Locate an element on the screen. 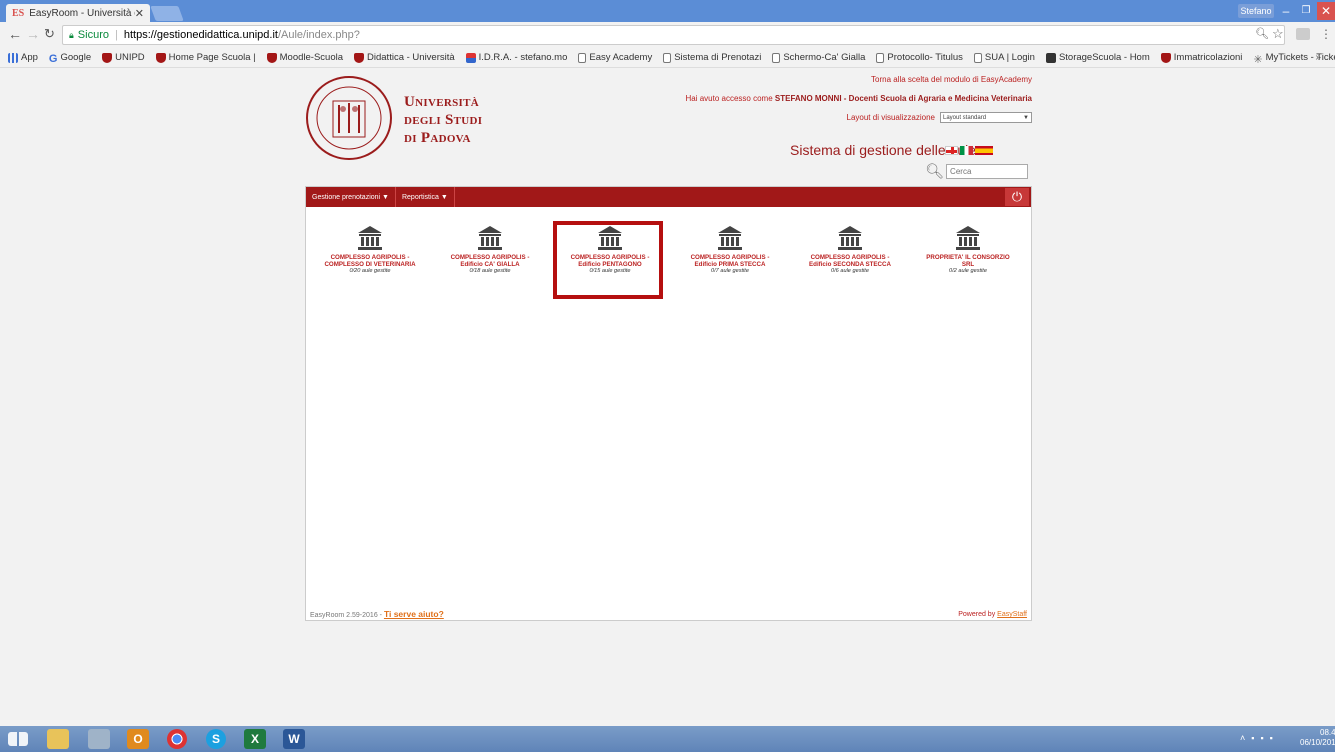  bookmark-item: ✳MyTickets - Ticket - C is located at coordinates (1294, 59).